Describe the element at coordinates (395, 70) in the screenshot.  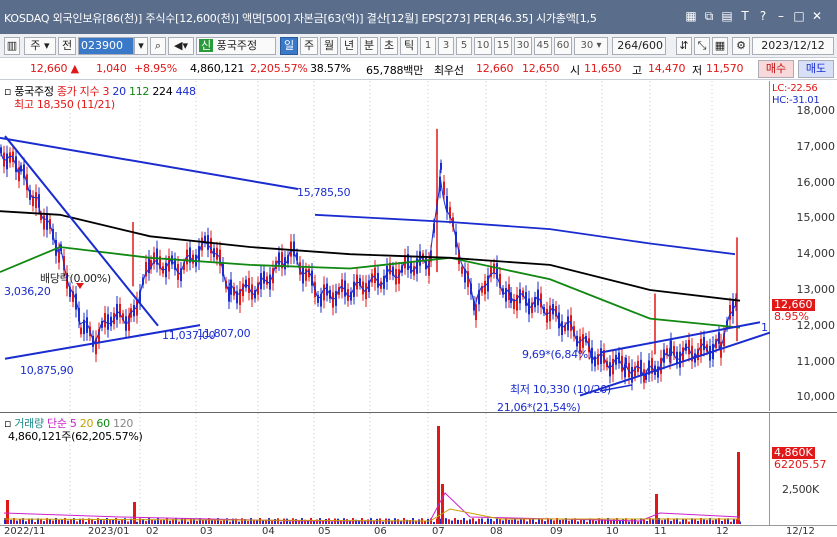
I see `trade-amount: 65,788백만` at that location.